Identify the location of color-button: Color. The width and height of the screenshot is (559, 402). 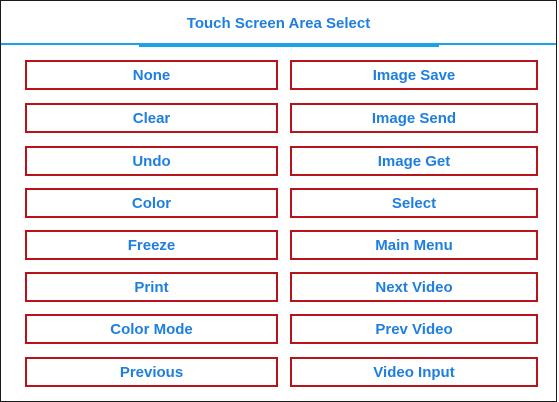
(151, 203).